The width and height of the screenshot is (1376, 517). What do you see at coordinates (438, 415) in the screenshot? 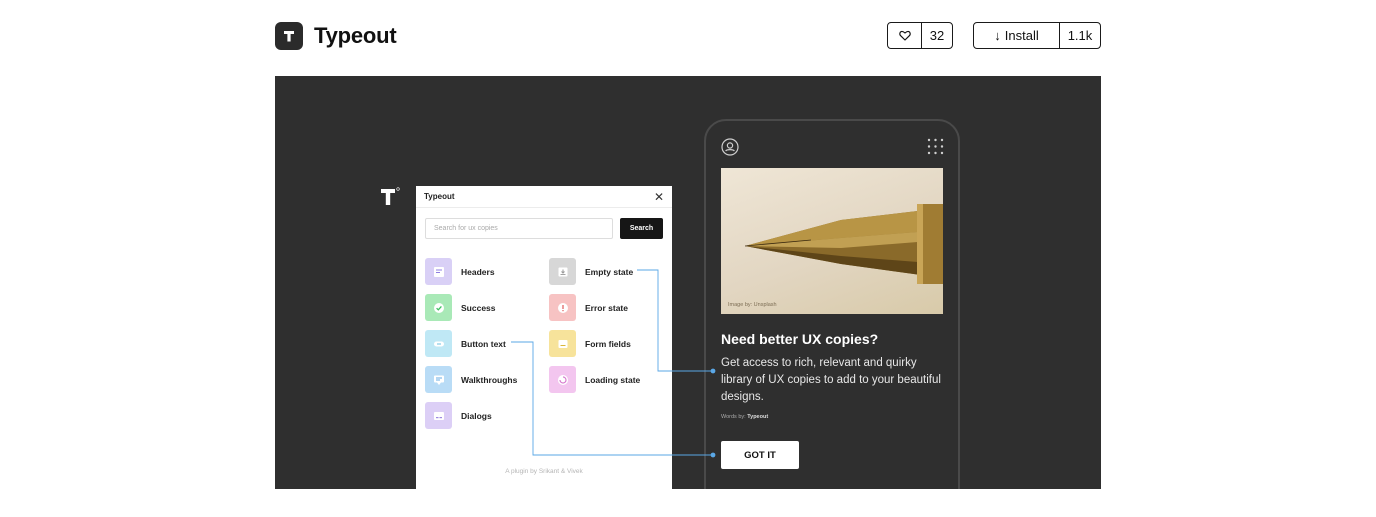
I see `dialog-icon` at bounding box center [438, 415].